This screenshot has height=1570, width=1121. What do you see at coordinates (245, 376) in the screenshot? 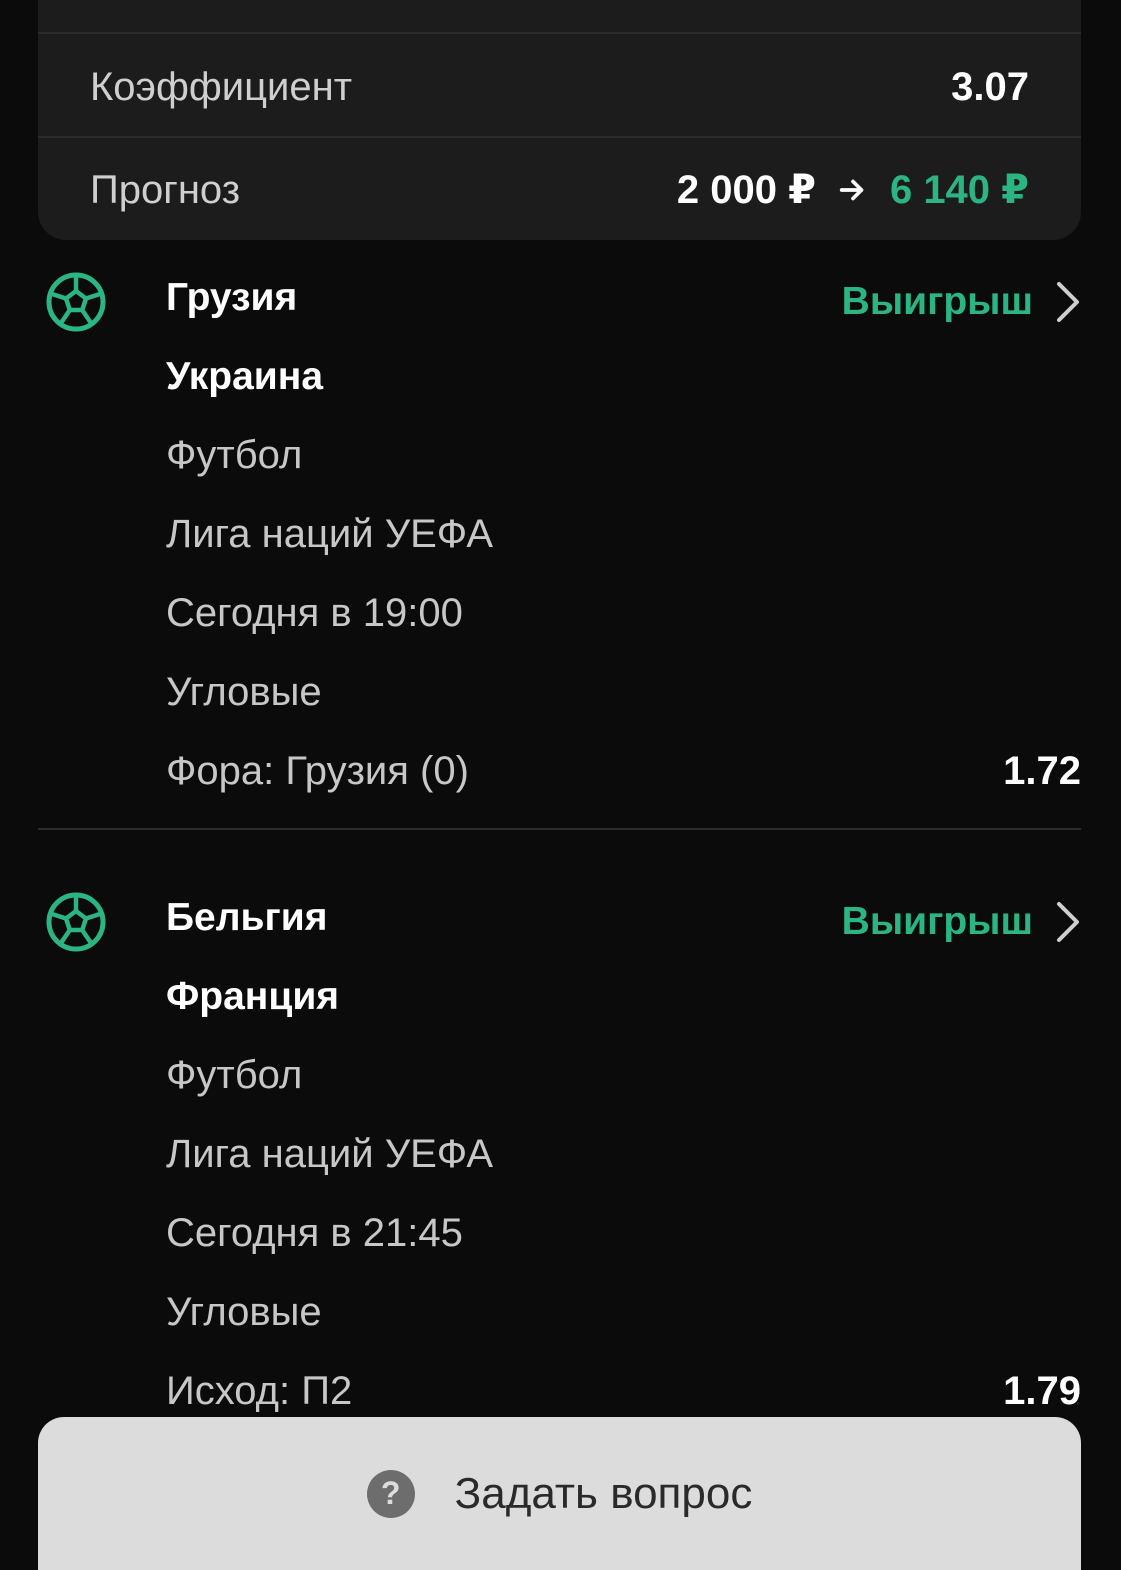
I see `team-away: Украина` at bounding box center [245, 376].